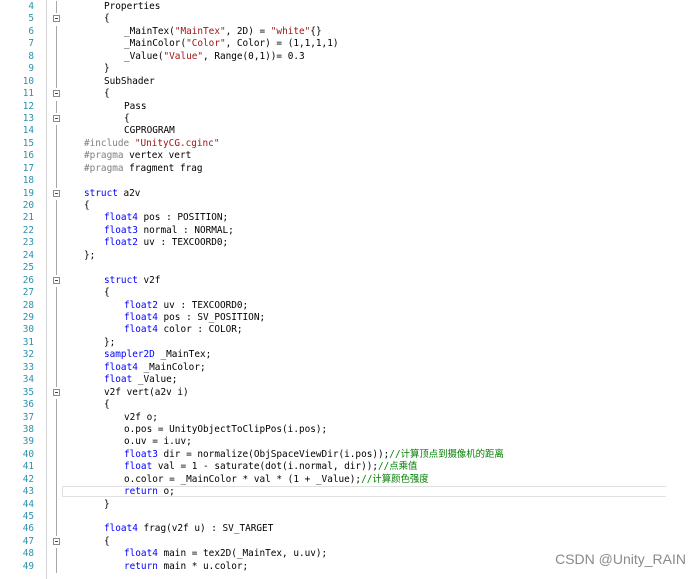  I want to click on code-line: 29 float4 pos : SV_POSITION;, so click(334, 318).